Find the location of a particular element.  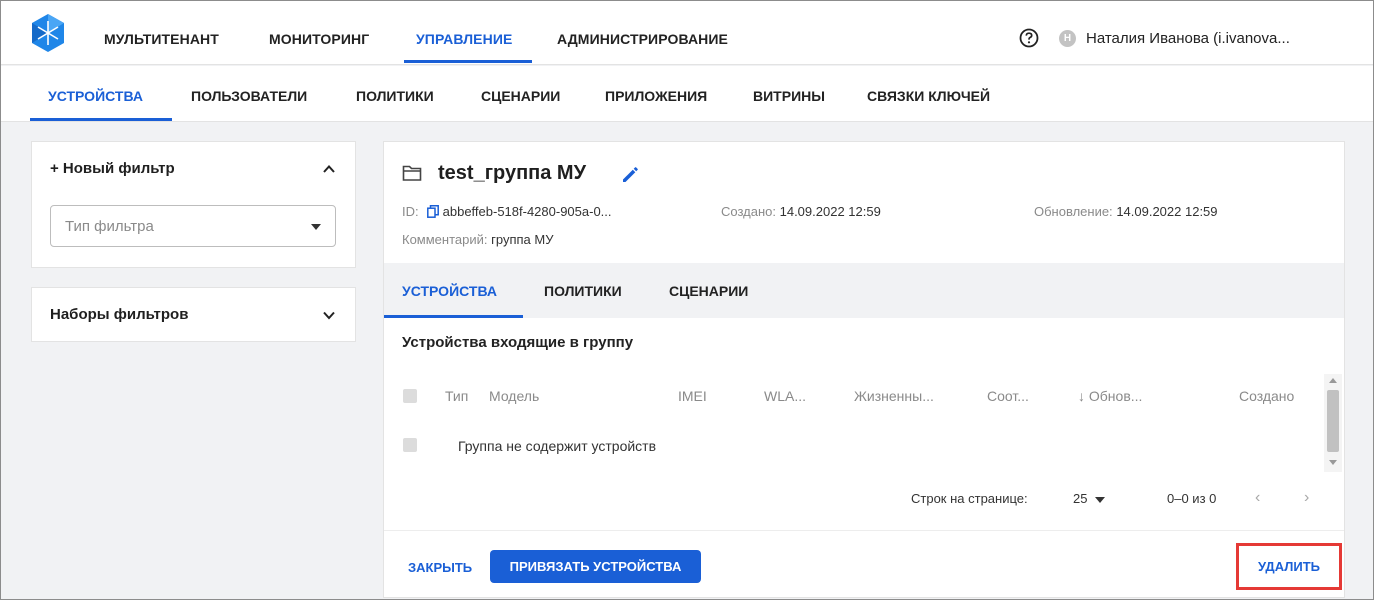

prev-page-button: ‹ is located at coordinates (1257, 498).